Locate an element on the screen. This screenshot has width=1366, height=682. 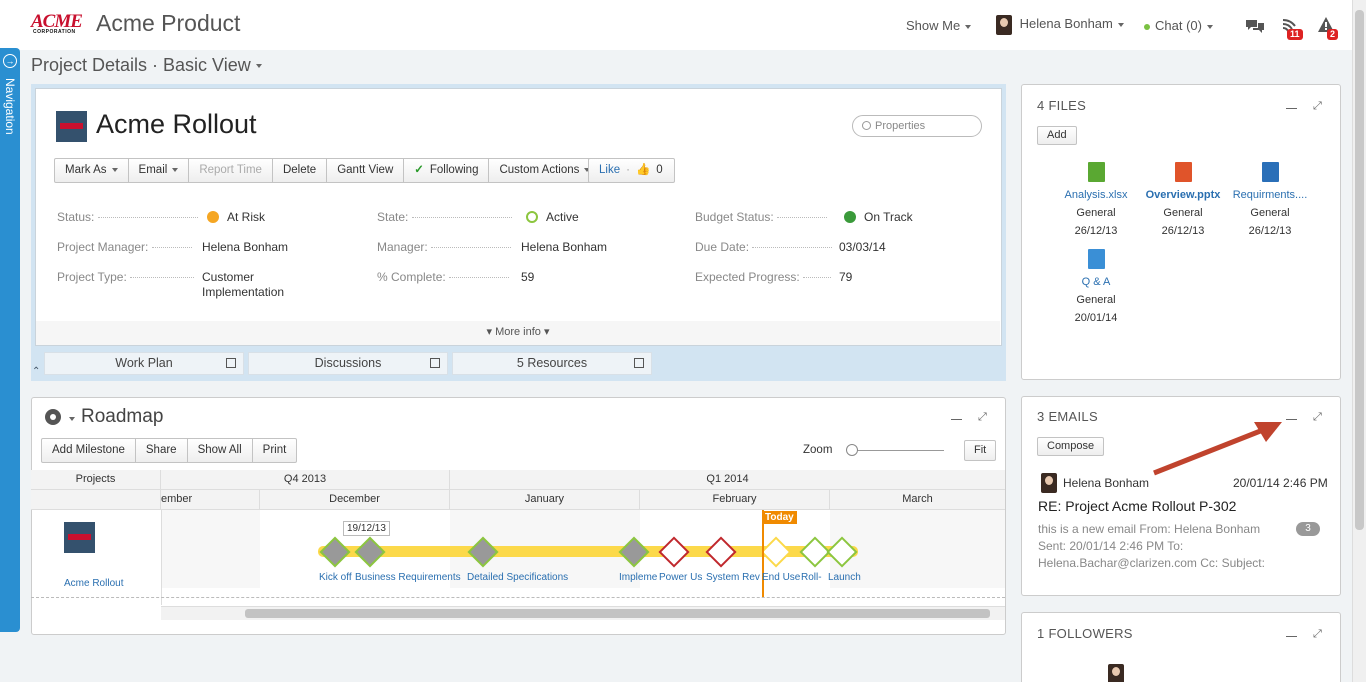
share-button: Share is located at coordinates (162, 450).